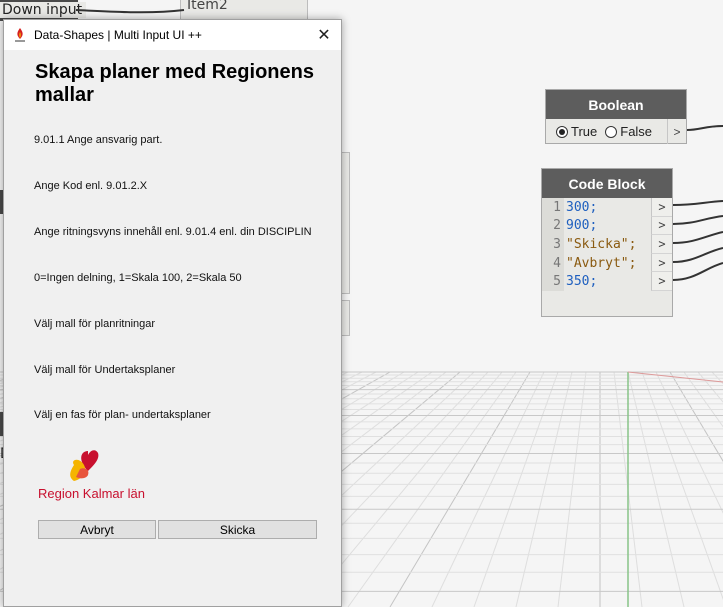  I want to click on dialog-heading: Skapa planer med Regionens mallar, so click(174, 83).